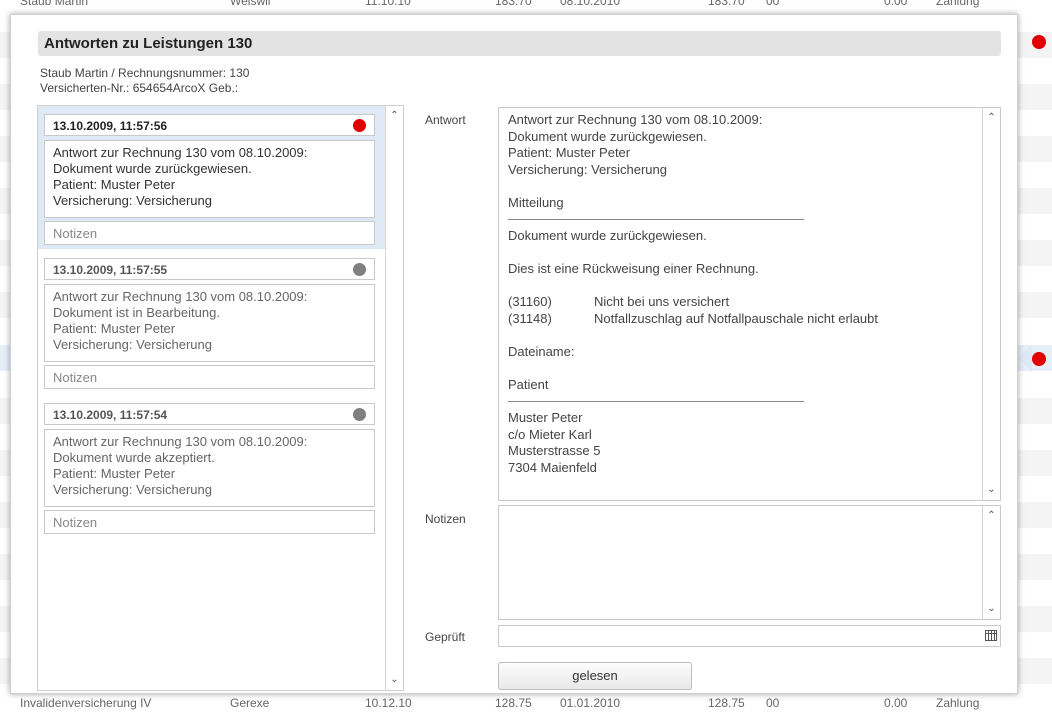 Image resolution: width=1052 pixels, height=720 pixels. What do you see at coordinates (139, 88) in the screenshot?
I see `insurance-info: Versicherten-Nr.: 654654ArcoX Geb.:` at bounding box center [139, 88].